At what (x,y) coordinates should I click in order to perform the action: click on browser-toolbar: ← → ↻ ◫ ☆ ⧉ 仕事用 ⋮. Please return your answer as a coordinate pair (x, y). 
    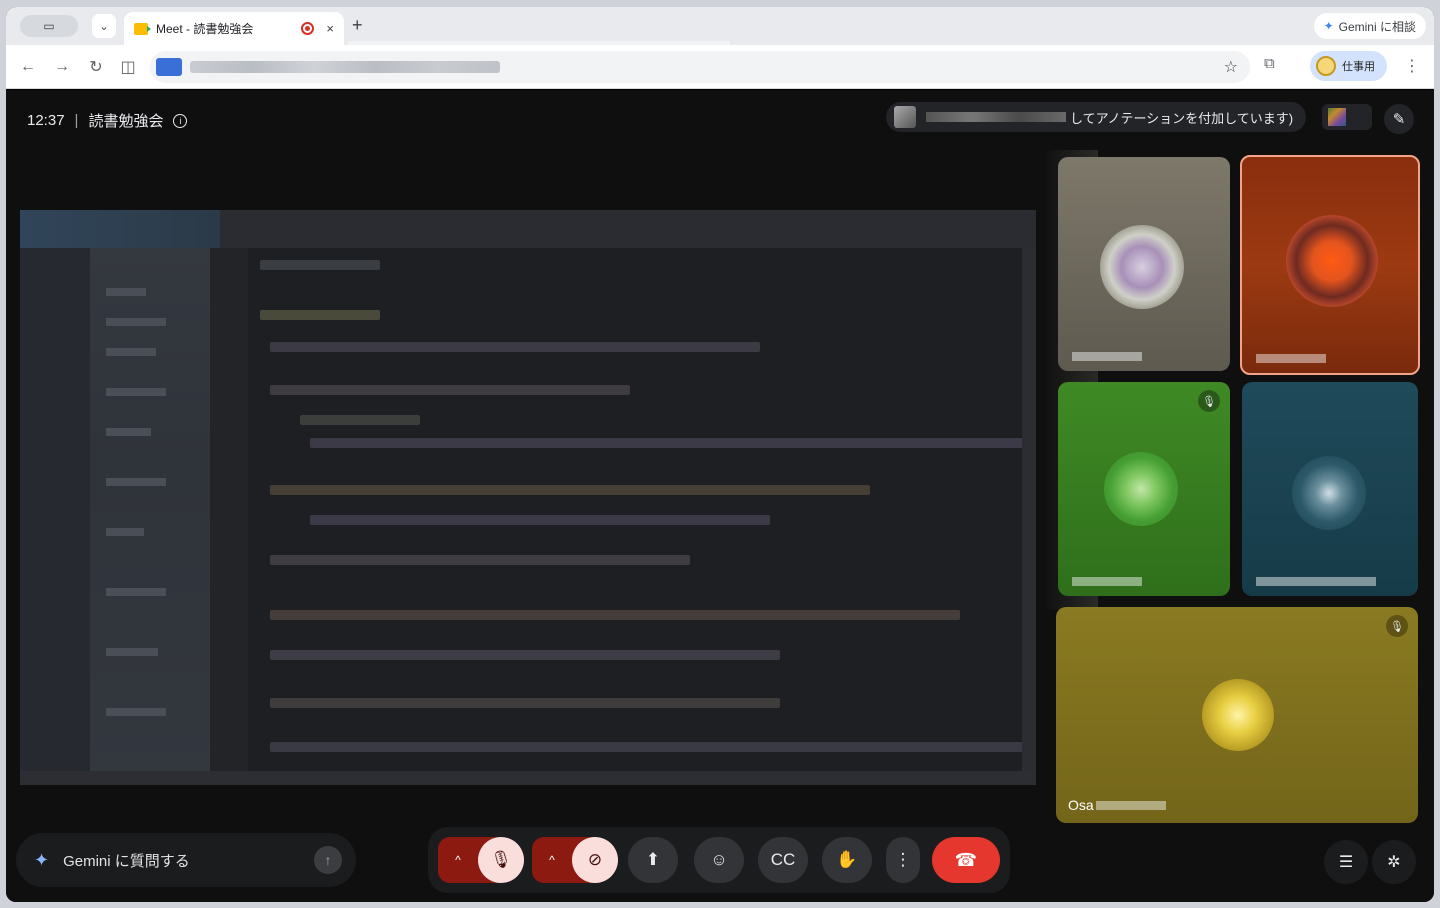
    Looking at the image, I should click on (720, 67).